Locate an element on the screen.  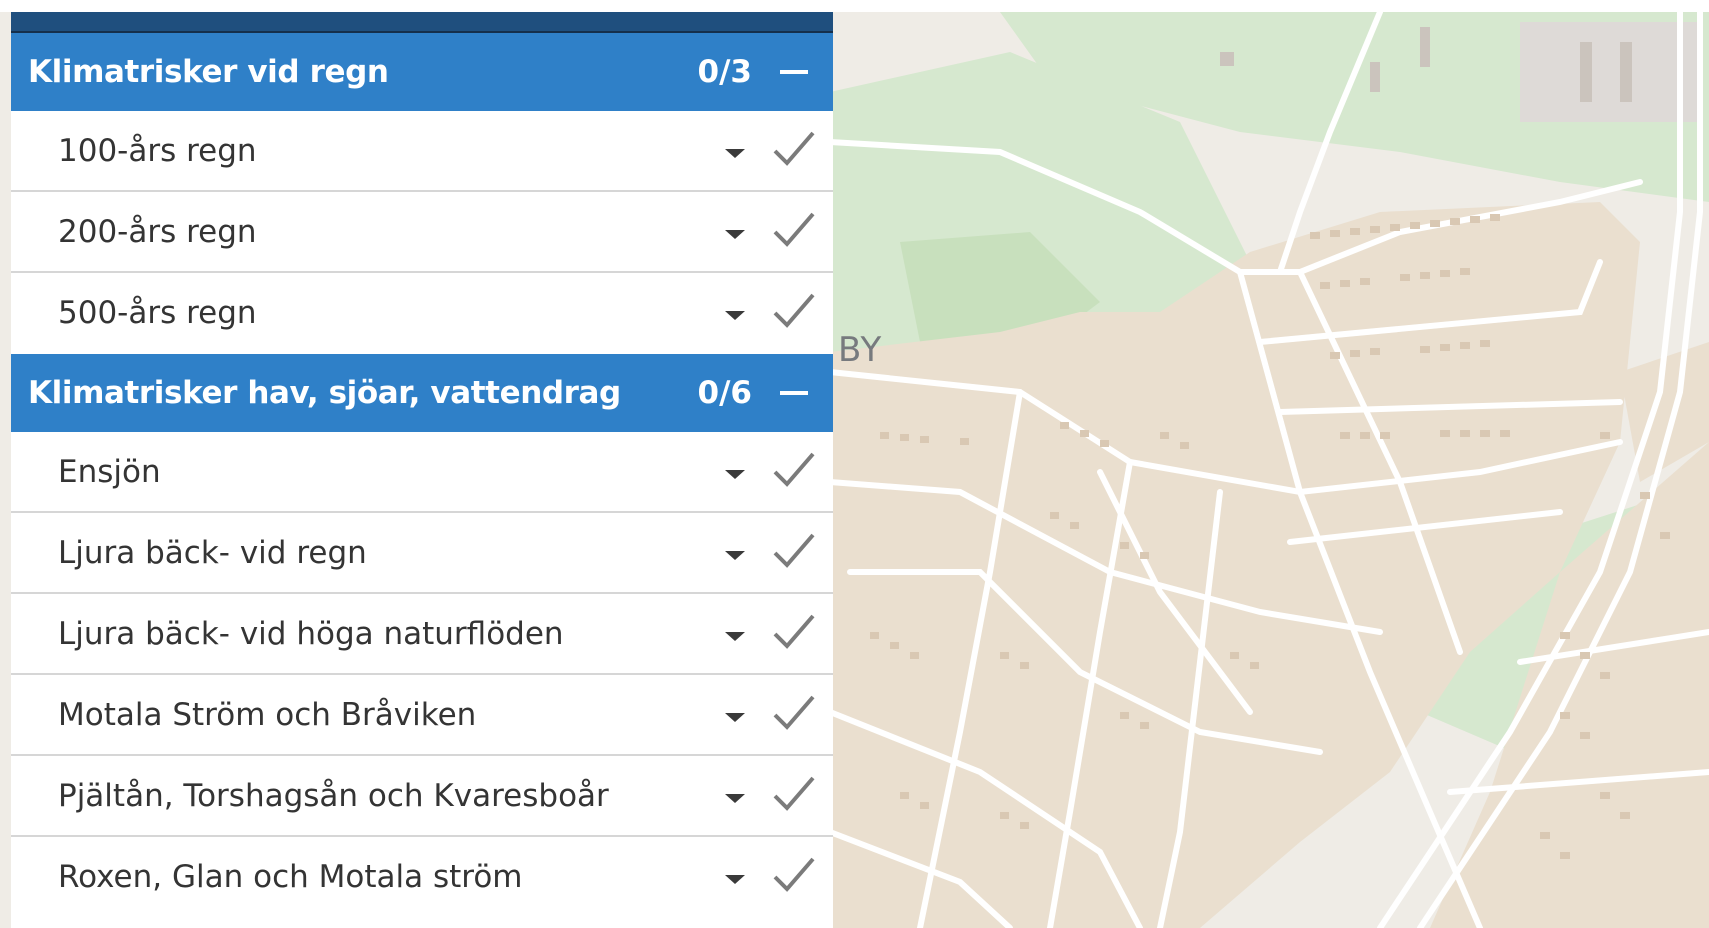
layer-row: Roxen, Glan och Motala ström is located at coordinates (422, 877).